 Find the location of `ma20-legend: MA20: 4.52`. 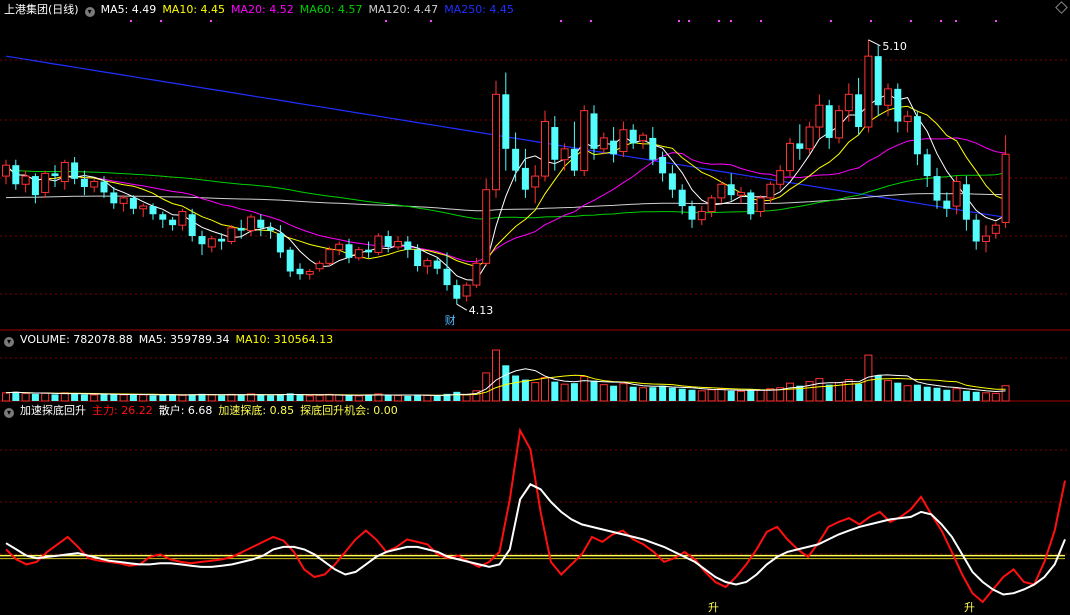

ma20-legend: MA20: 4.52 is located at coordinates (262, 9).